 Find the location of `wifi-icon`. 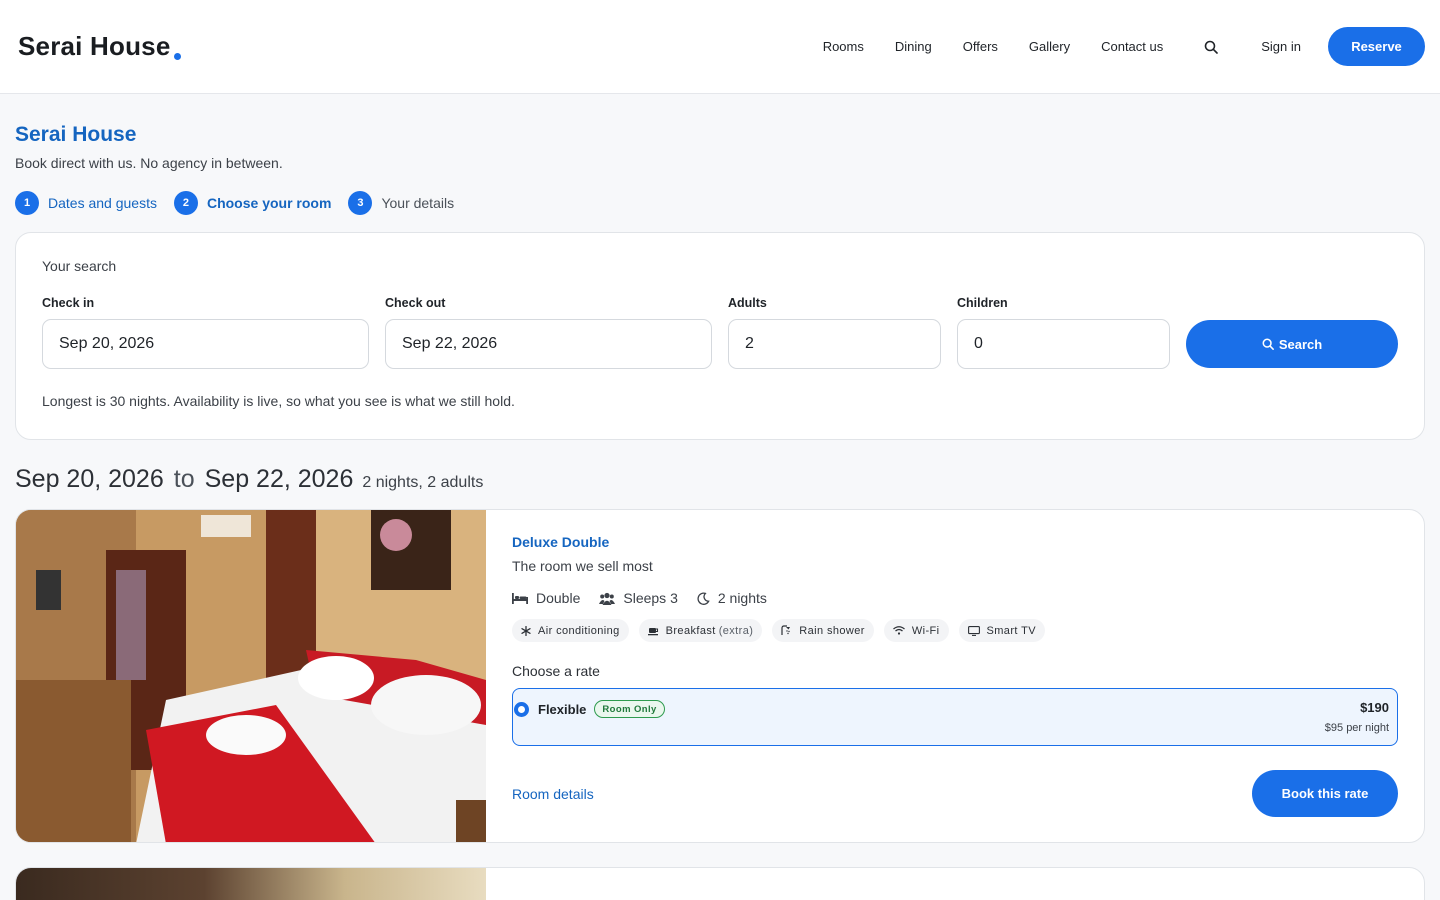

wifi-icon is located at coordinates (898, 630).